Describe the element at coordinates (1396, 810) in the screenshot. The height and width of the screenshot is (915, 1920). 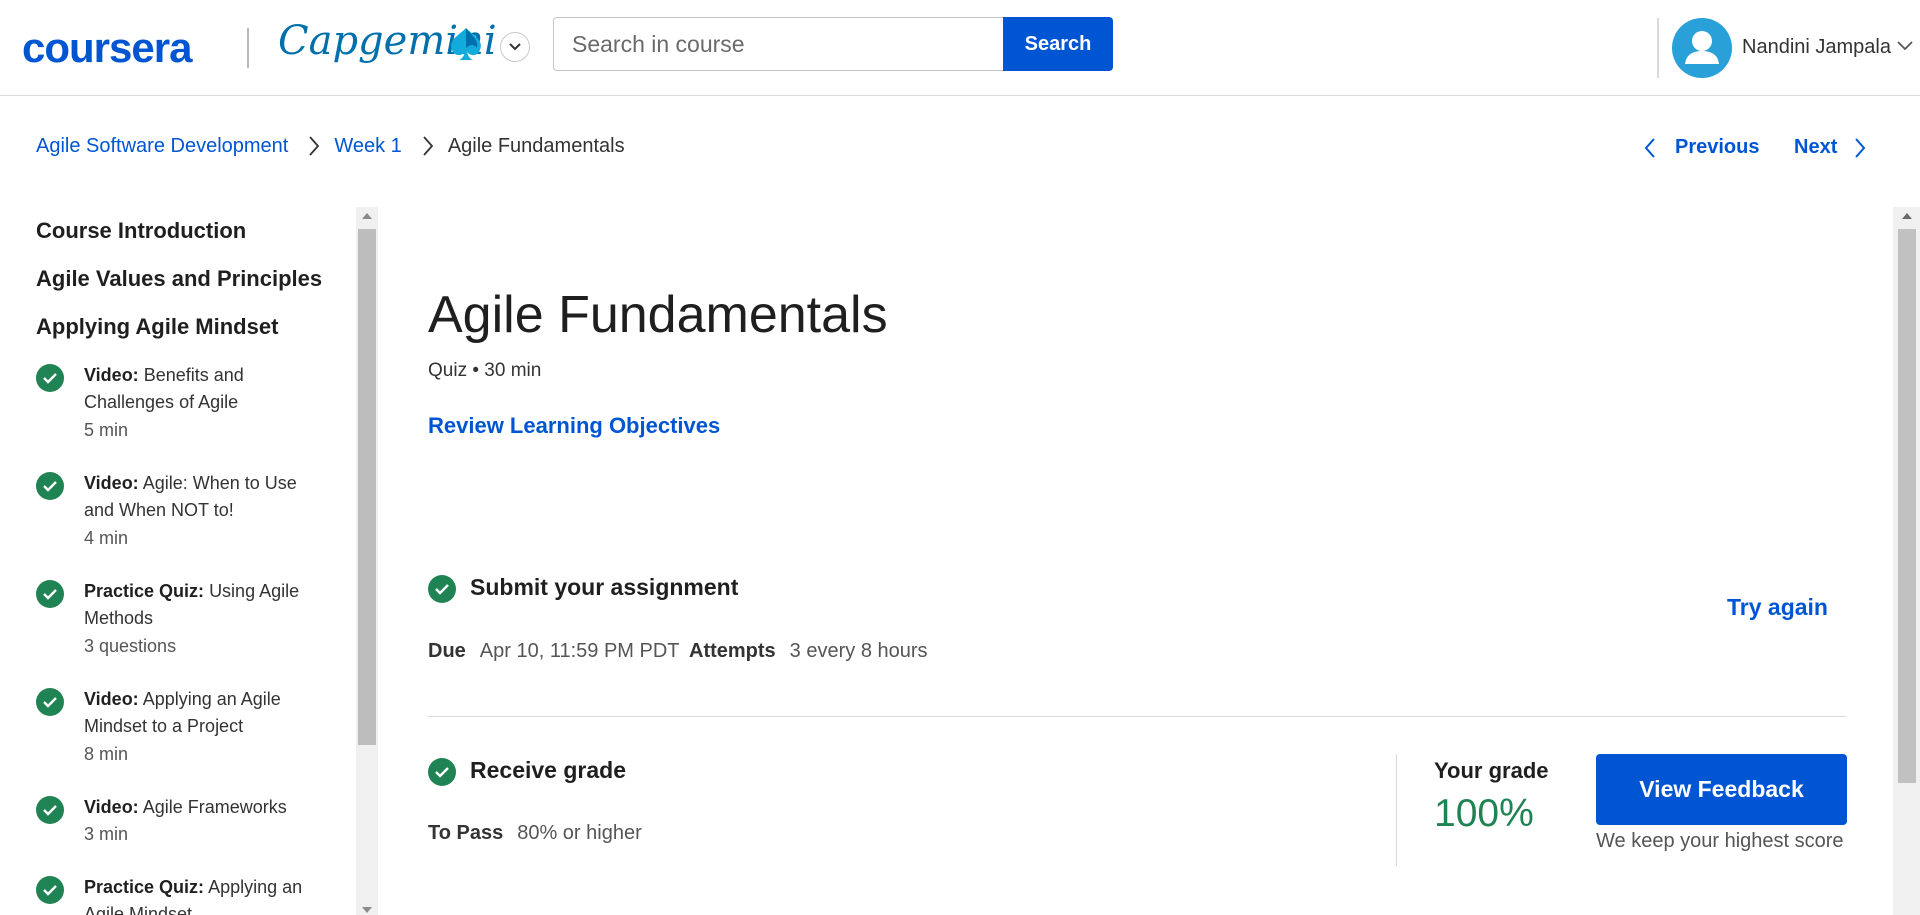
I see `grade-divider` at that location.